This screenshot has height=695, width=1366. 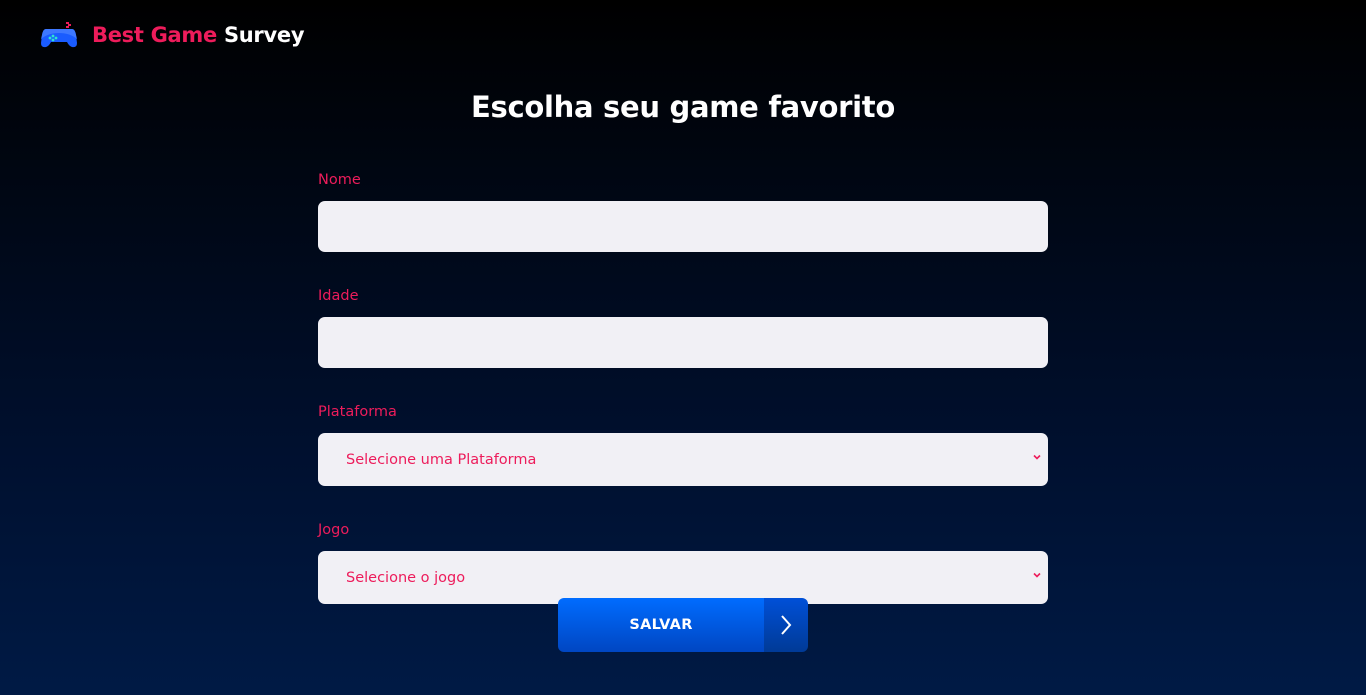 What do you see at coordinates (441, 459) in the screenshot?
I see `platform-select-value: Selecione uma Plataforma` at bounding box center [441, 459].